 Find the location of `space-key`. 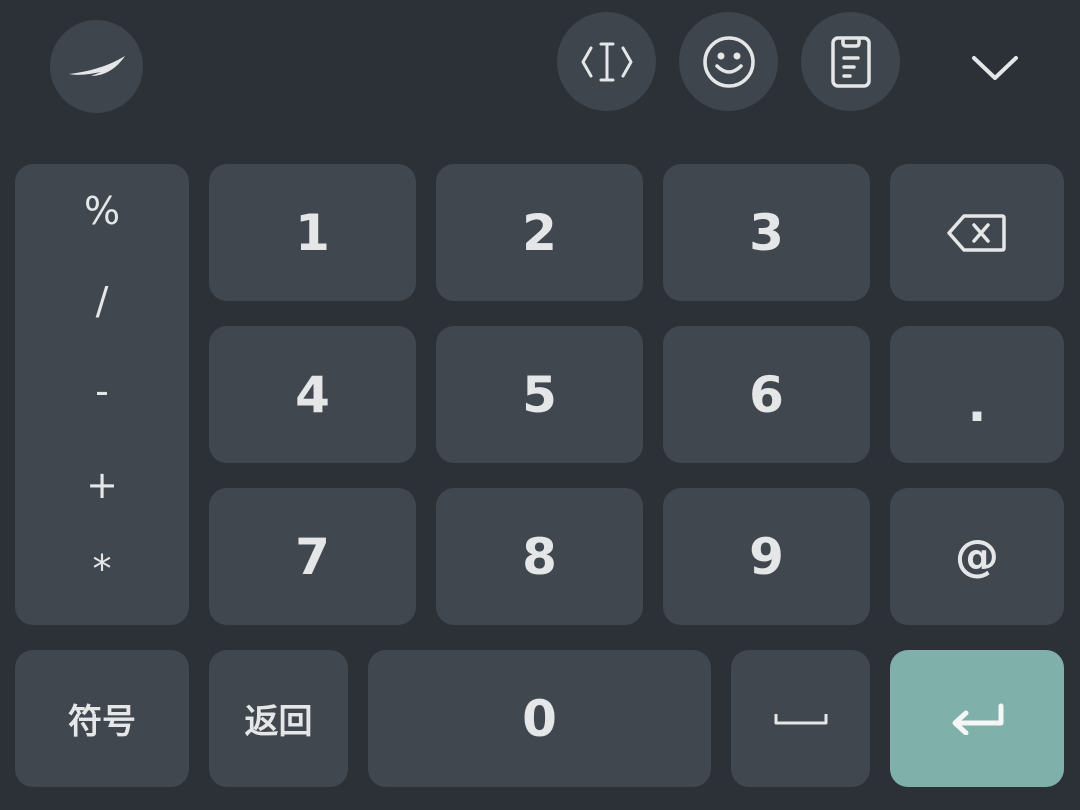

space-key is located at coordinates (800, 718).